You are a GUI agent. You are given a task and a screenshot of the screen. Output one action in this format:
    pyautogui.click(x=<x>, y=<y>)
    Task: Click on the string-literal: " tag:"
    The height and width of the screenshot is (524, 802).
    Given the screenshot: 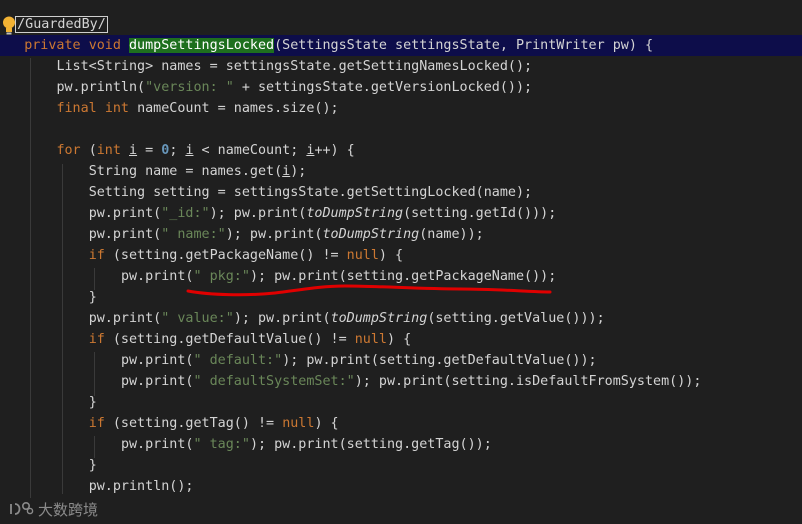 What is the action you would take?
    pyautogui.click(x=221, y=444)
    